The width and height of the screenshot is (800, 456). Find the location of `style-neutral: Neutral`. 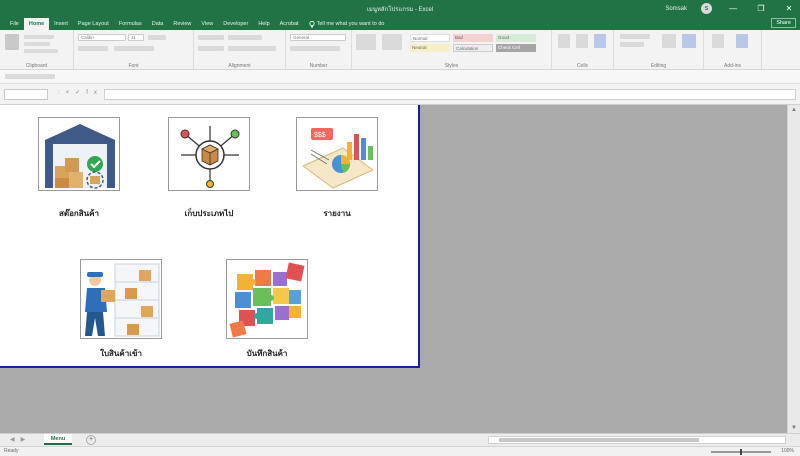

style-neutral: Neutral is located at coordinates (430, 48).